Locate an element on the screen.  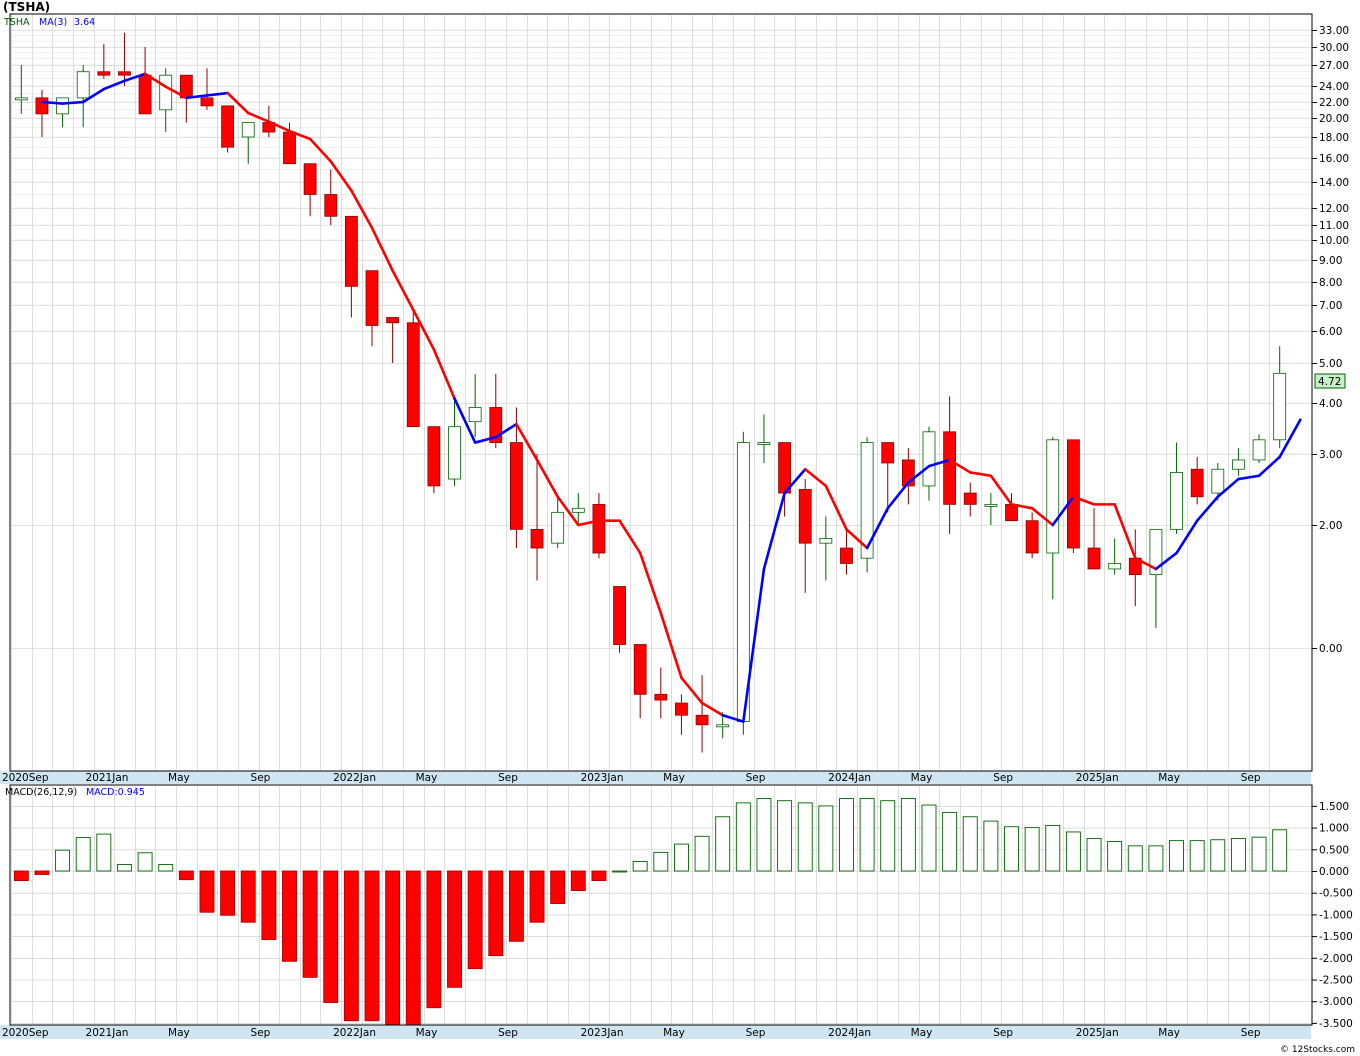
ma3-segment is located at coordinates (52, 102).